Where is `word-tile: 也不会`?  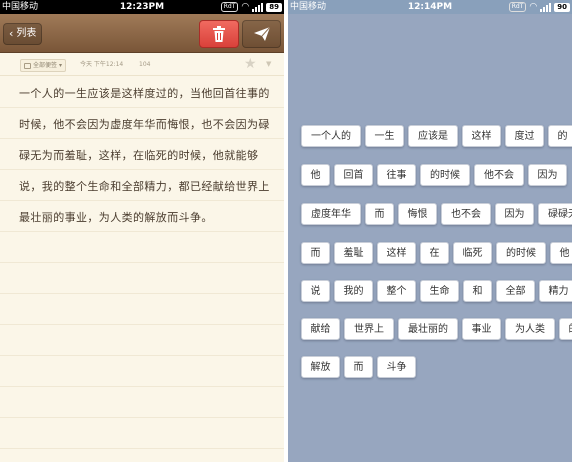 word-tile: 也不会 is located at coordinates (466, 214).